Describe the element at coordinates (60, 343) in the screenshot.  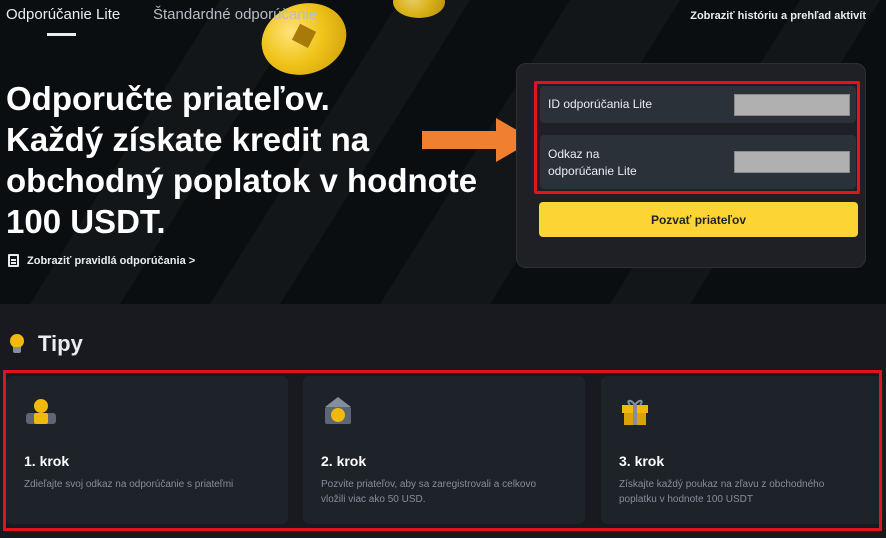
I see `tips-title: Tipy` at that location.